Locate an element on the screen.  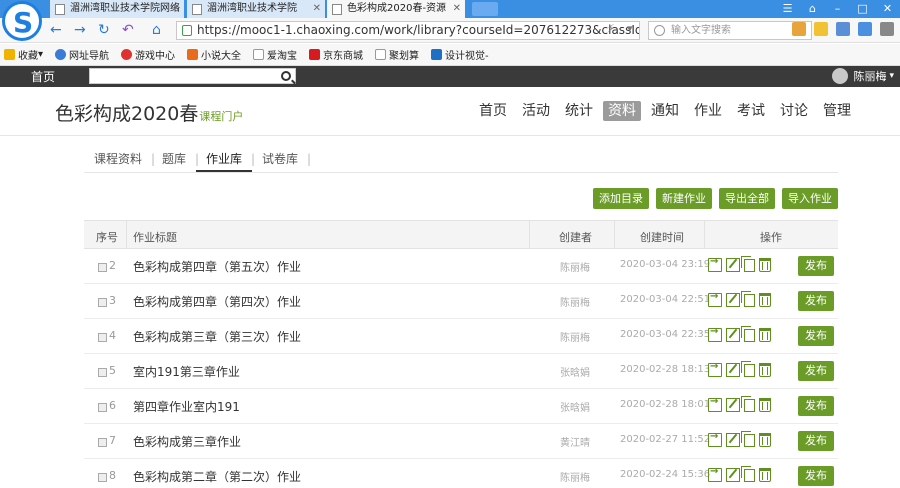
nav-materials: 资料 is located at coordinates (622, 111).